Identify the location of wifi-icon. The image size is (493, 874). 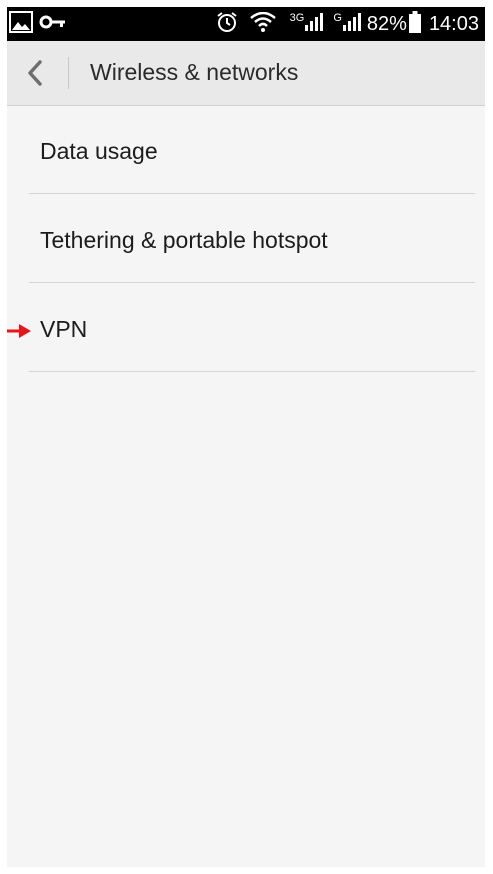
(262, 24).